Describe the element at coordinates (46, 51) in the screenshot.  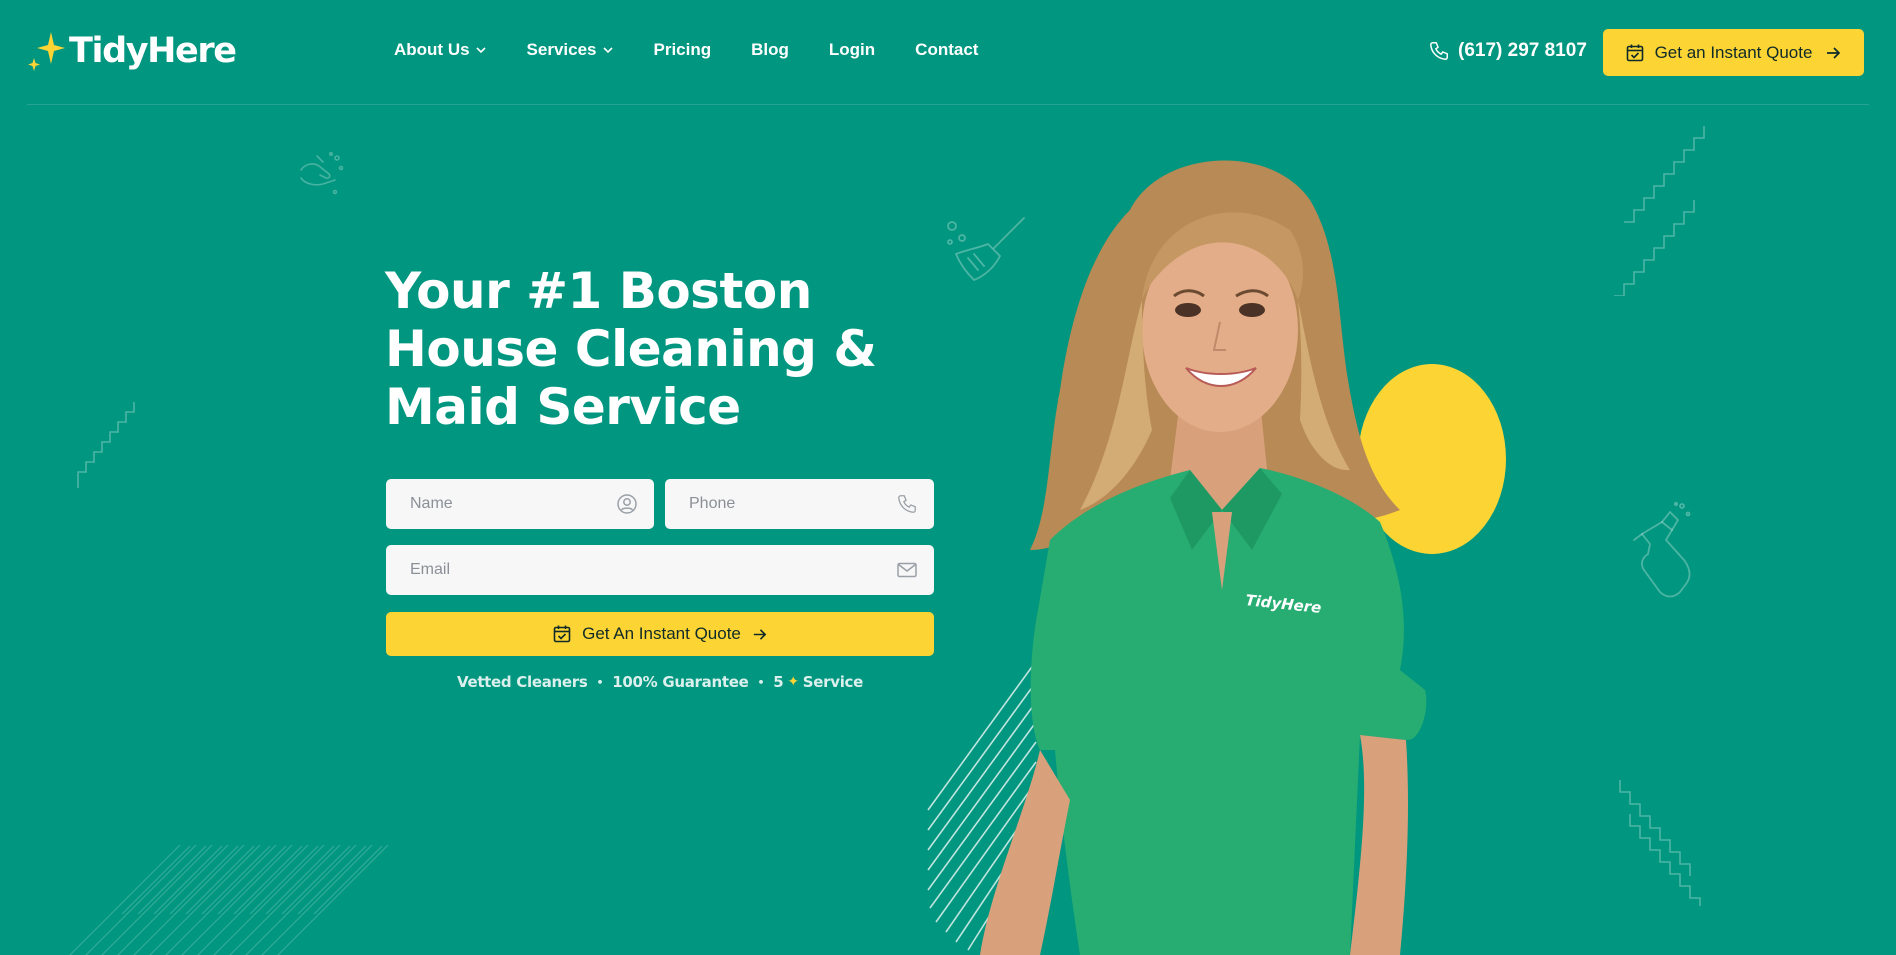
I see `sparkle-icon` at that location.